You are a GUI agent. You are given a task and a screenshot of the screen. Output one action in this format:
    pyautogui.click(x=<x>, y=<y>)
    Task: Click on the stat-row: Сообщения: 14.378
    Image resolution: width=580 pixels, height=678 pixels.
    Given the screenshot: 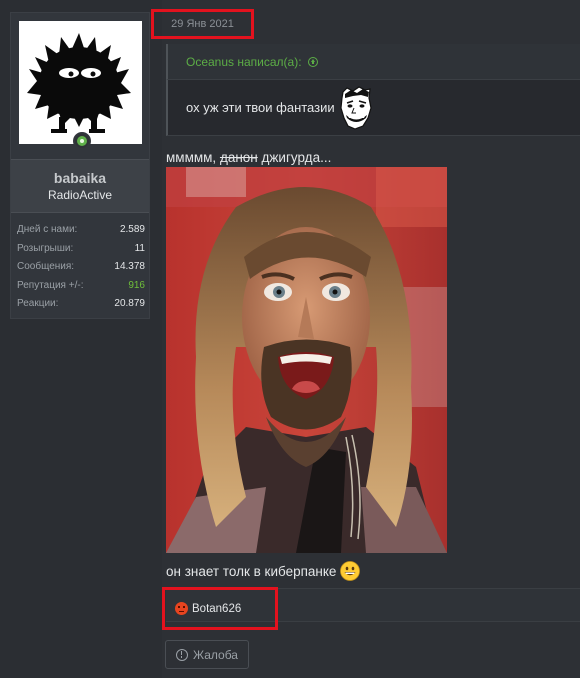 What is the action you would take?
    pyautogui.click(x=81, y=267)
    